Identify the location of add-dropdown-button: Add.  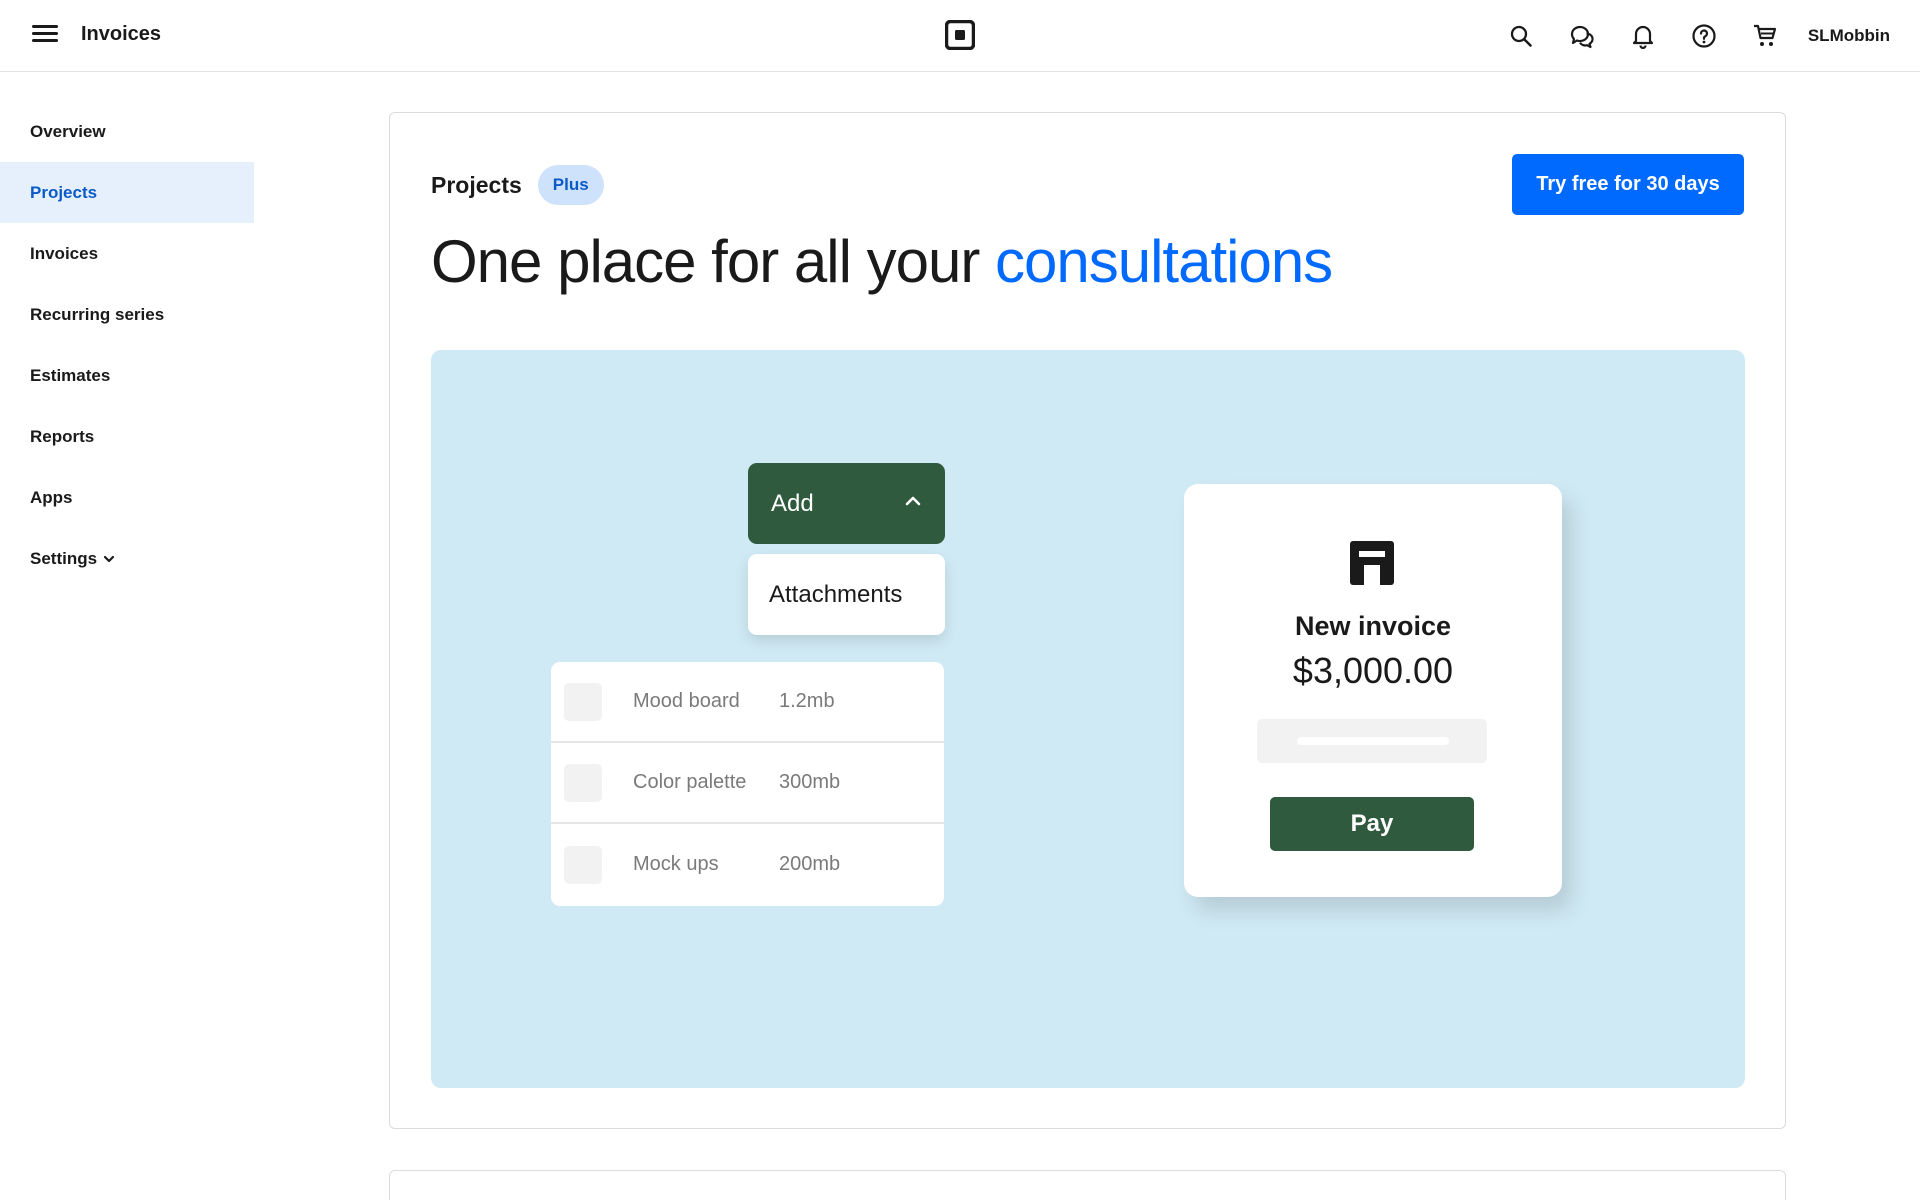
(846, 503).